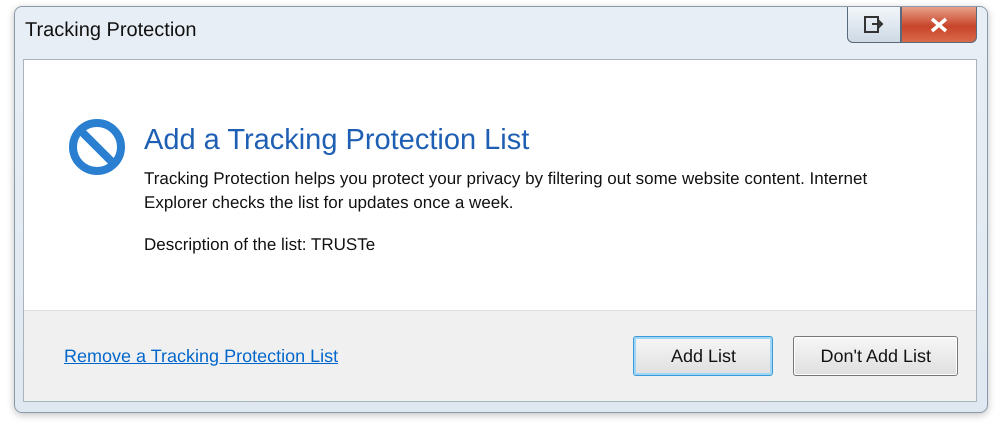  What do you see at coordinates (260, 245) in the screenshot?
I see `list-description: Description of the list: TRUSTe` at bounding box center [260, 245].